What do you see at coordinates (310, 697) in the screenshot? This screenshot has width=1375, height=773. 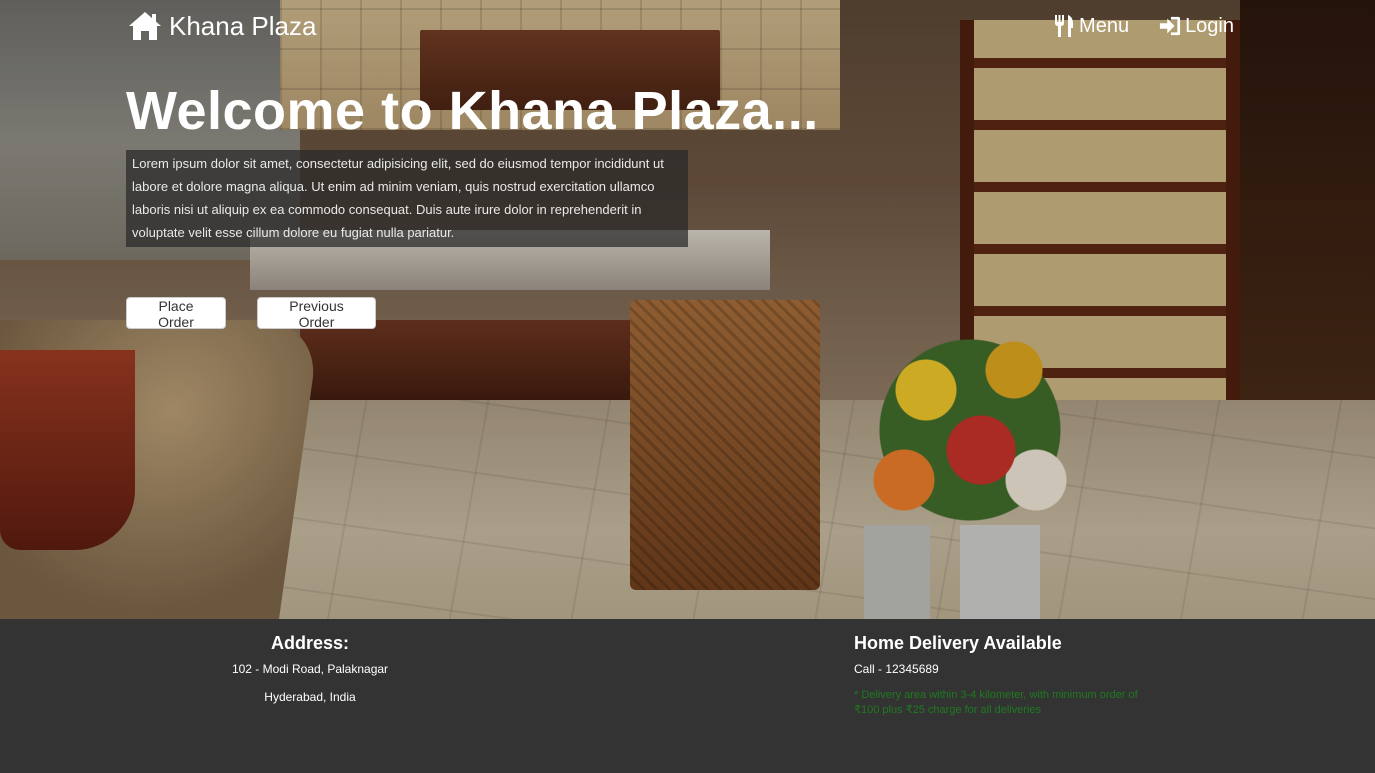 I see `address-line-2: Hyderabad, India` at bounding box center [310, 697].